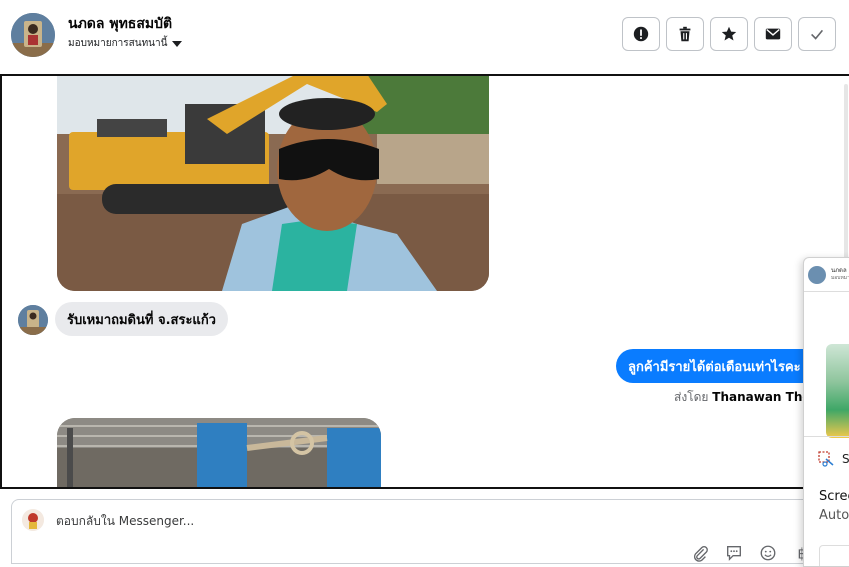  What do you see at coordinates (834, 496) in the screenshot?
I see `overlay-title: Scree` at bounding box center [834, 496].